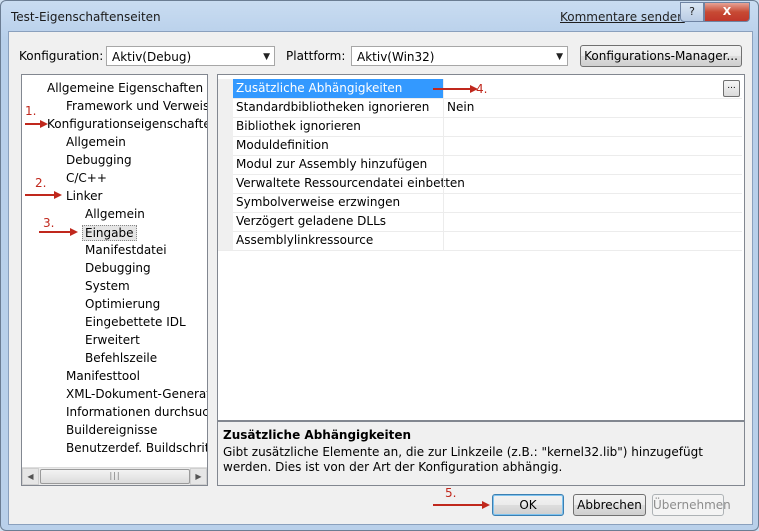 The height and width of the screenshot is (531, 759). I want to click on configuration-combo-value: Aktiv(Debug), so click(152, 57).